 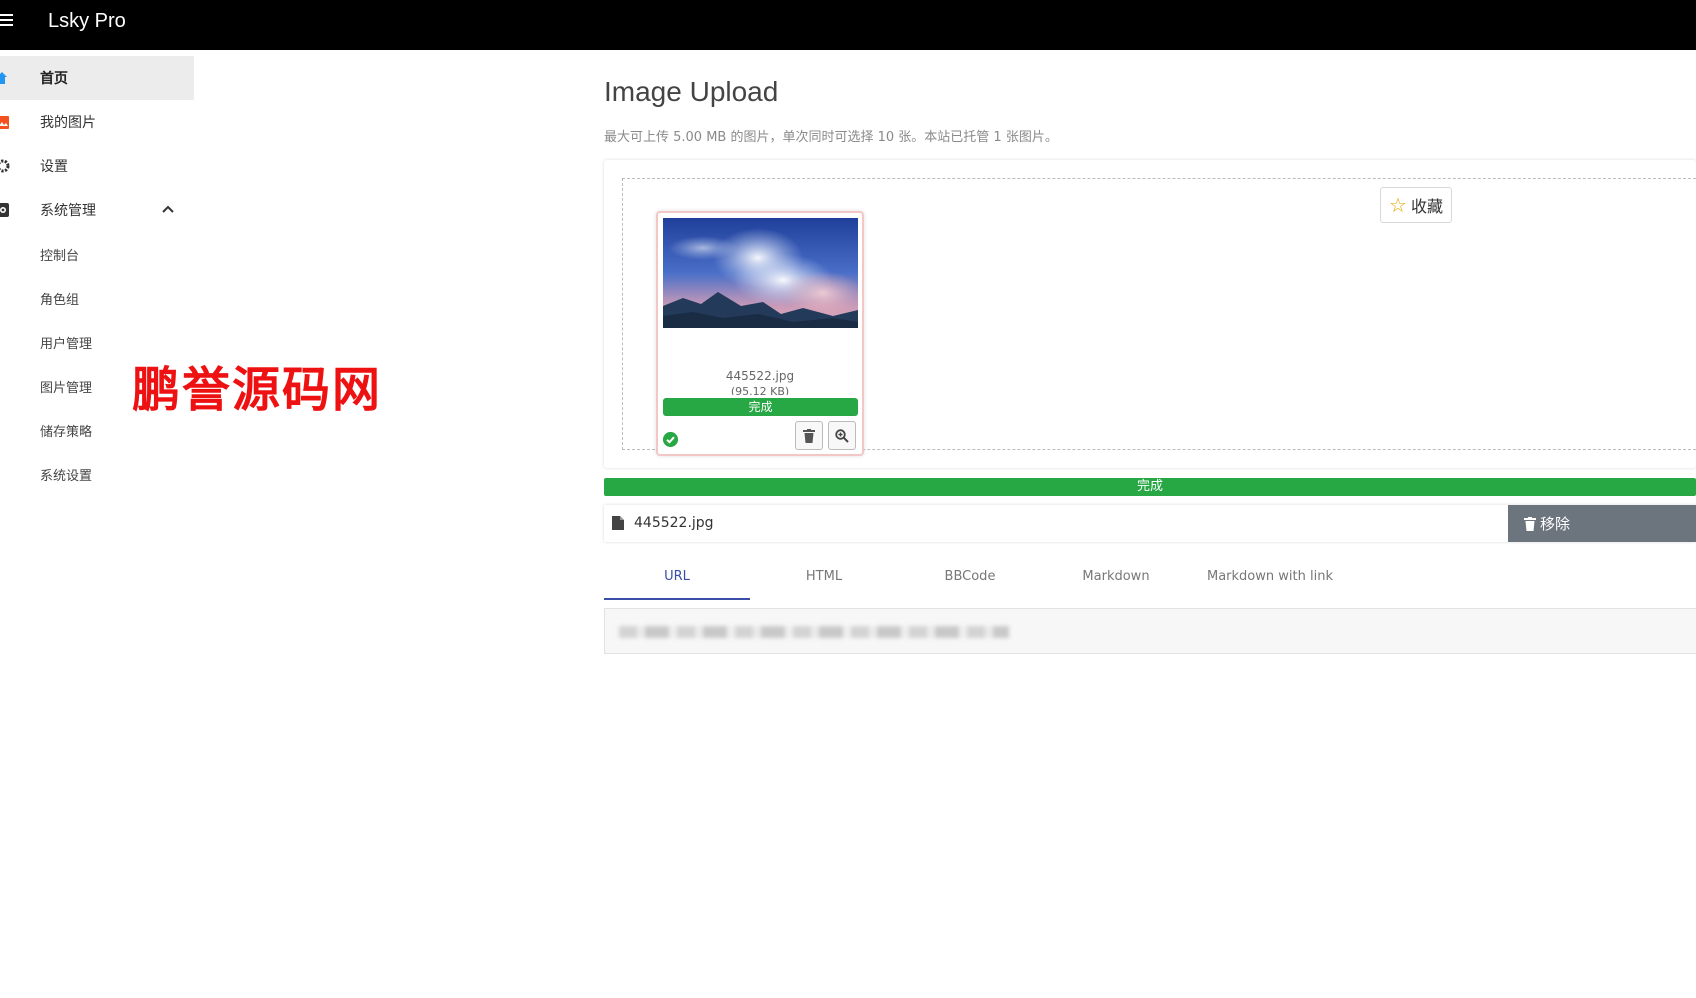 I want to click on gear-icon, so click(x=5, y=166).